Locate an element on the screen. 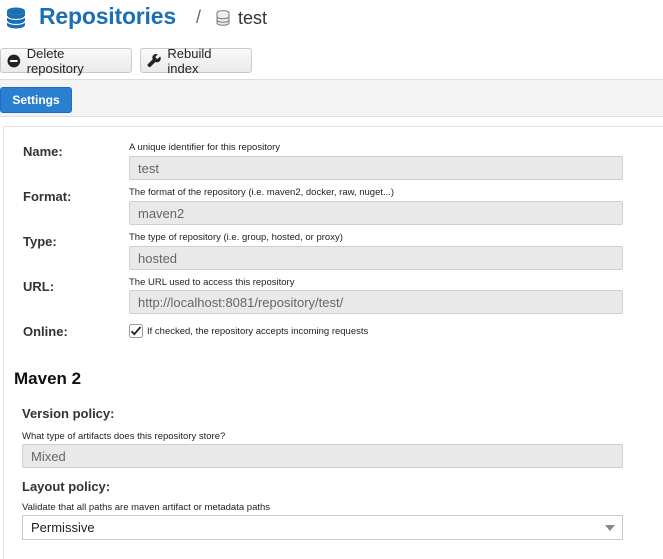 This screenshot has width=663, height=559. format-label: Format: is located at coordinates (47, 196).